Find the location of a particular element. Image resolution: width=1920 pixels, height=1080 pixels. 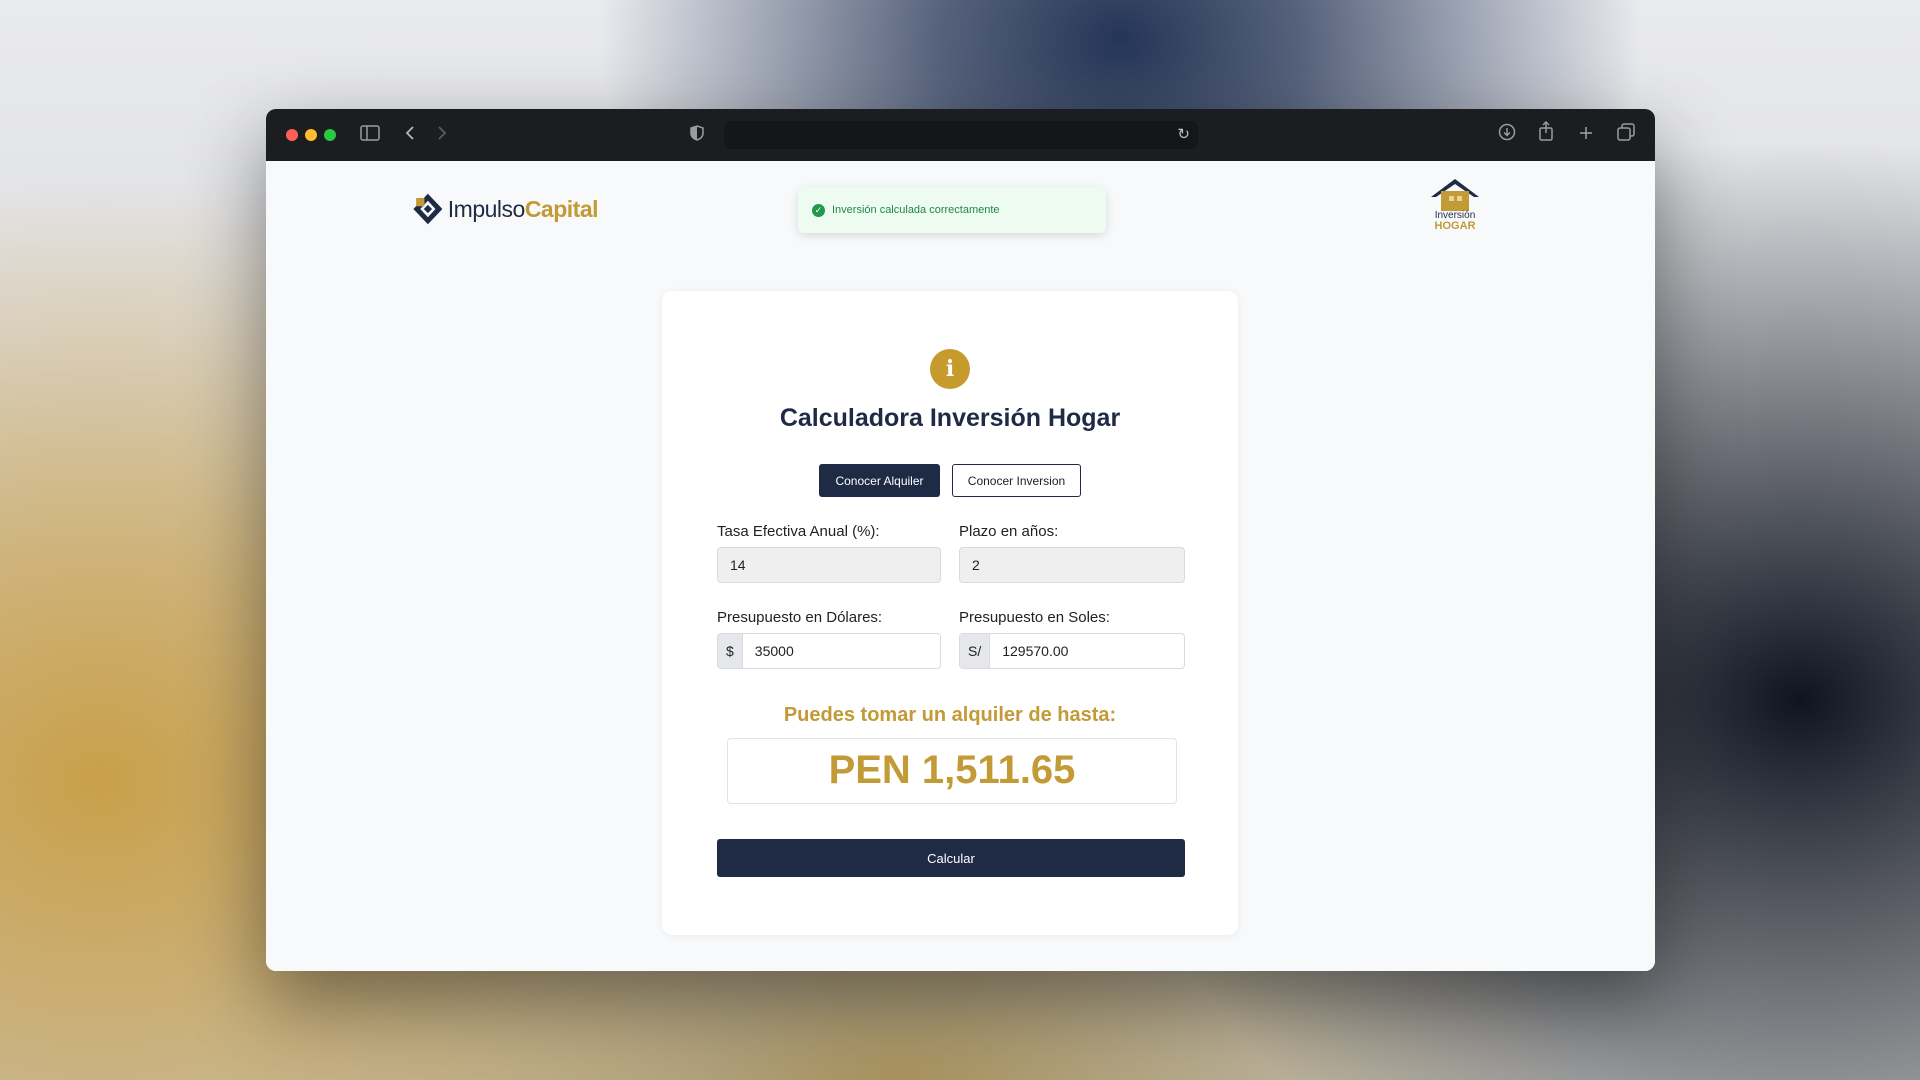

impulso-capital-logo: ImpulsoCapital is located at coordinates (505, 209).